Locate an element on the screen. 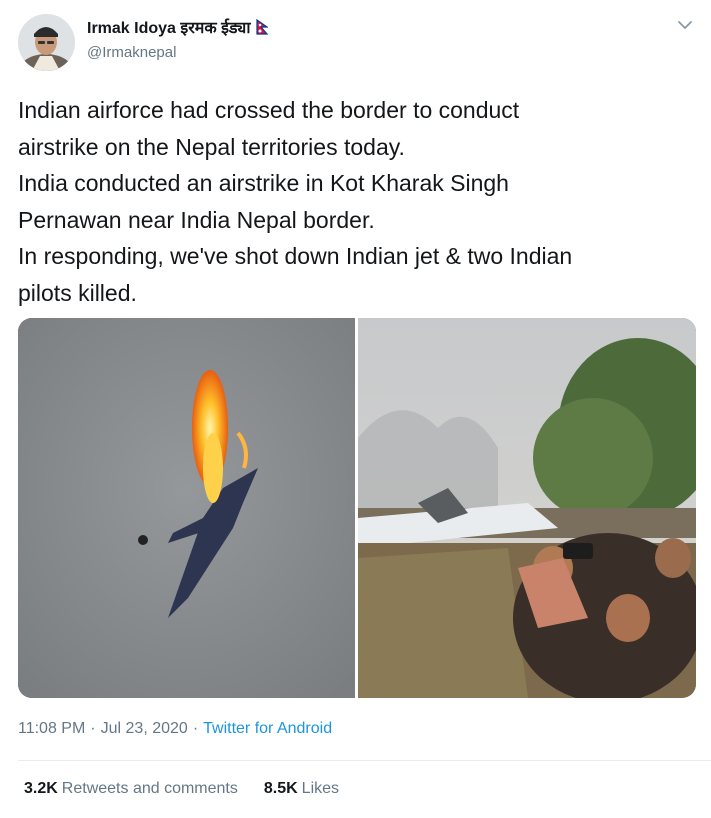 The image size is (711, 818). likes-label: Likes is located at coordinates (320, 788).